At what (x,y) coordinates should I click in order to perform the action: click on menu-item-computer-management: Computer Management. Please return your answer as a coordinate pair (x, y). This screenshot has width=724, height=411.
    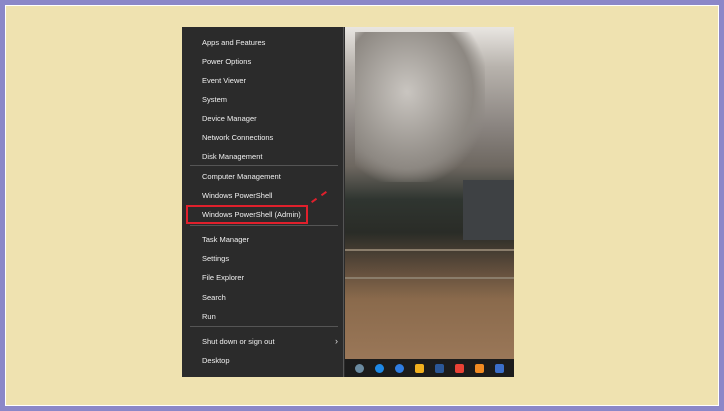
    Looking at the image, I should click on (263, 176).